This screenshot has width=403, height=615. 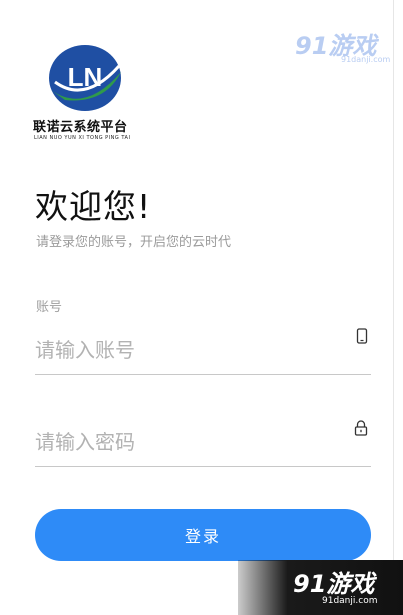 What do you see at coordinates (344, 47) in the screenshot?
I see `watermark-top: 91游戏 91danji.com` at bounding box center [344, 47].